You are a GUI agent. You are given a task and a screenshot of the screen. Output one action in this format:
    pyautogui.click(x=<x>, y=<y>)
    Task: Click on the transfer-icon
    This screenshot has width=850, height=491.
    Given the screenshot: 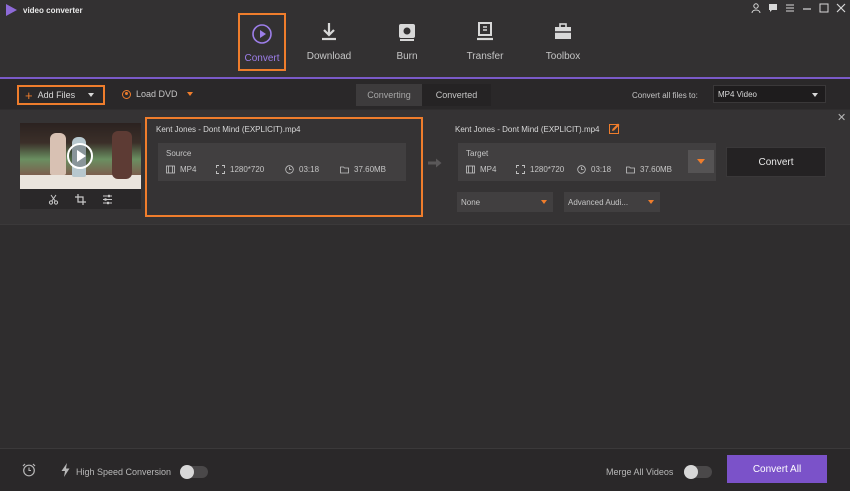 What is the action you would take?
    pyautogui.click(x=485, y=31)
    